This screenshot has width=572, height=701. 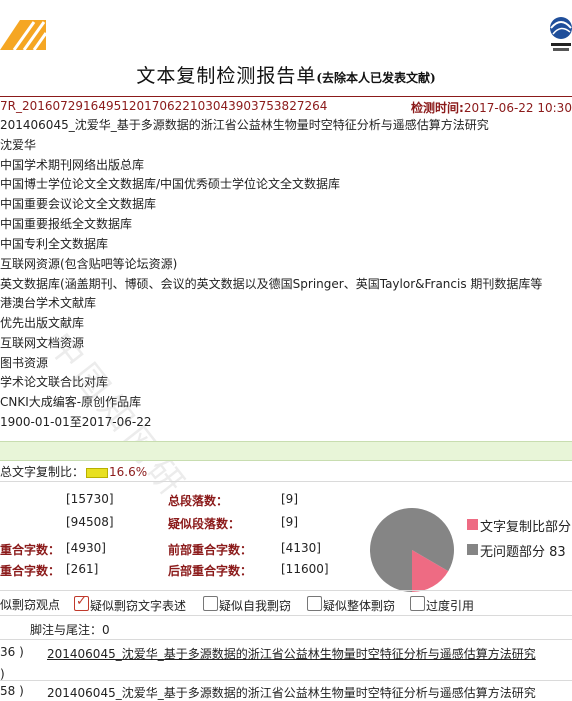 What do you see at coordinates (286, 96) in the screenshot?
I see `header-divider` at bounding box center [286, 96].